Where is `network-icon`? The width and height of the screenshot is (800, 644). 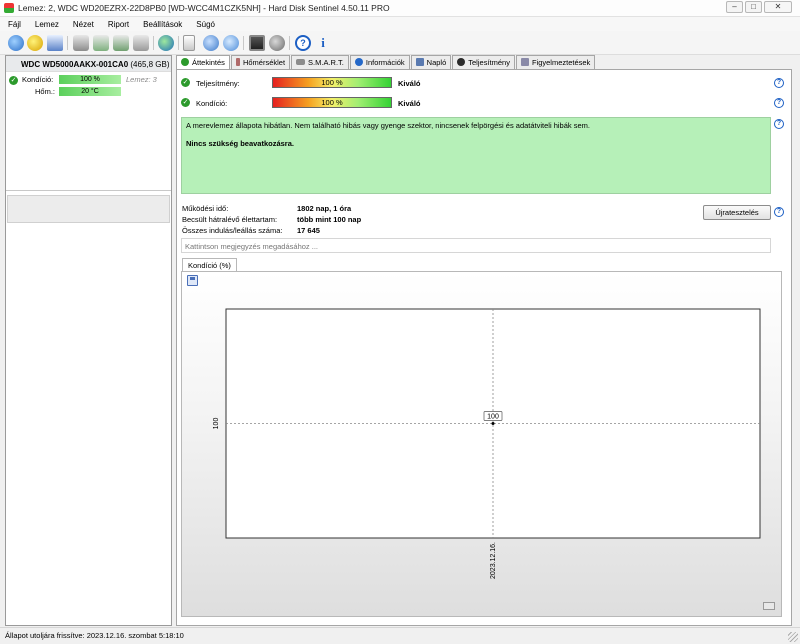 network-icon is located at coordinates (231, 43).